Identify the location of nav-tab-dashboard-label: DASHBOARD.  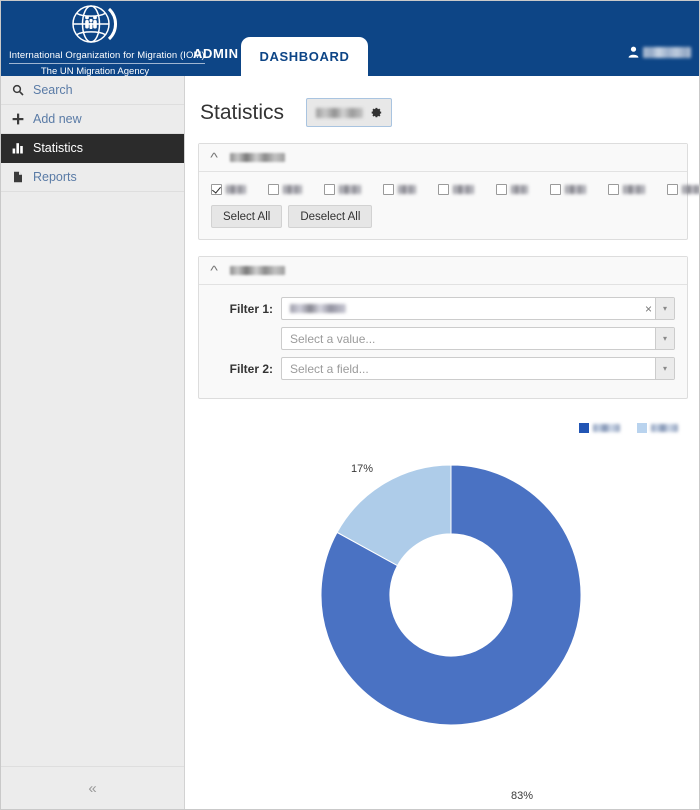
(304, 56).